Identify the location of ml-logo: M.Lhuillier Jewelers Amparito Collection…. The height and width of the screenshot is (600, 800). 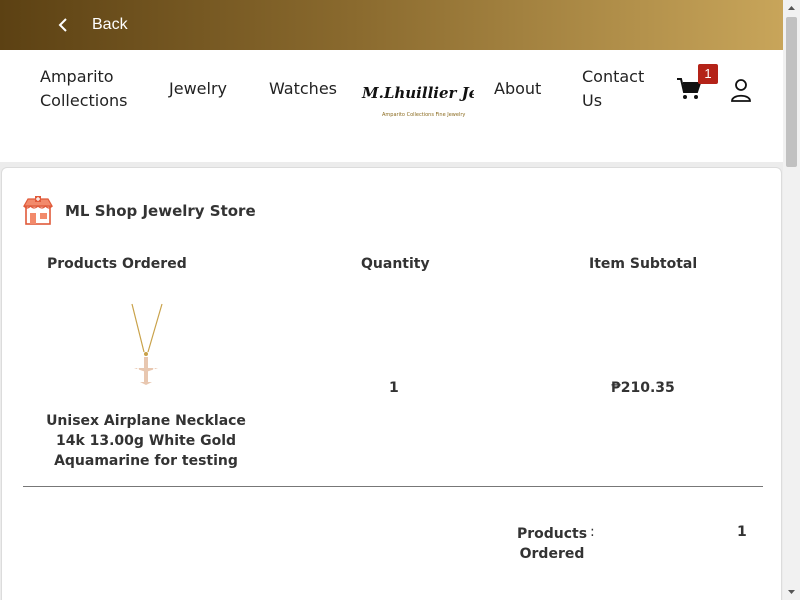
(417, 97).